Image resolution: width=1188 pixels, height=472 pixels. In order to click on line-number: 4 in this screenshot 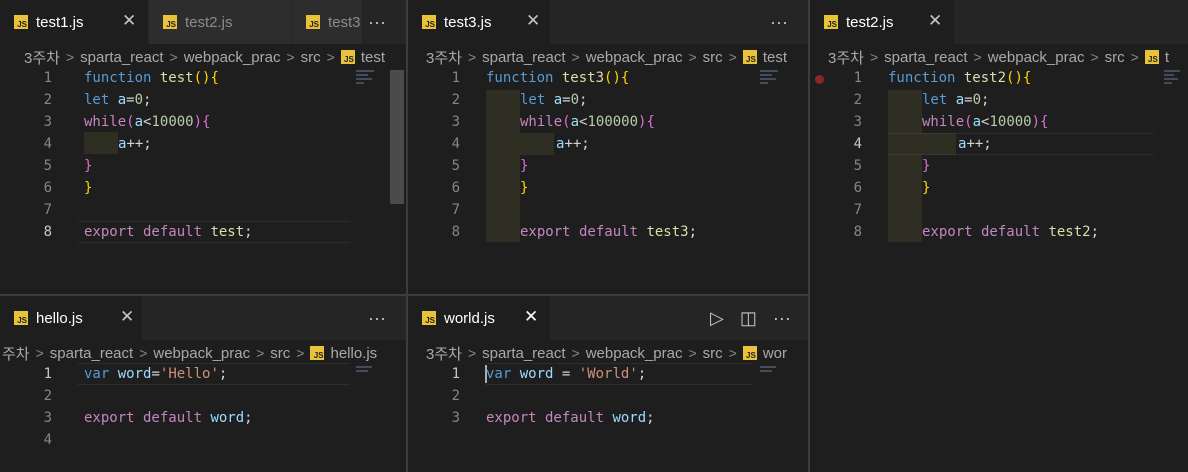, I will do `click(857, 144)`.